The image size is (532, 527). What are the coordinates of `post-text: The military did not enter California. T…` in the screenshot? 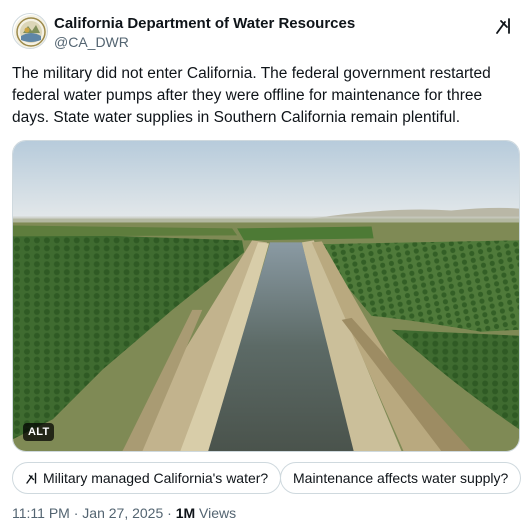 It's located at (251, 95).